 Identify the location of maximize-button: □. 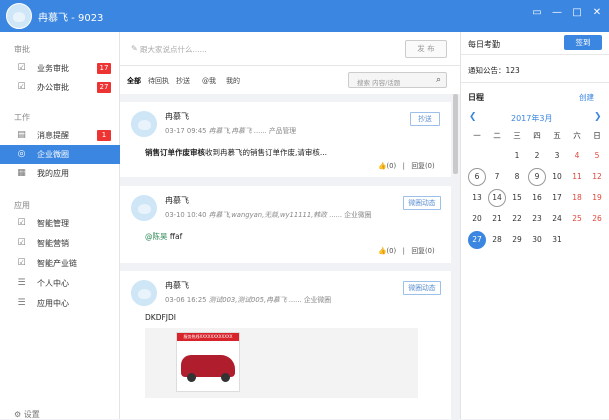
(577, 13).